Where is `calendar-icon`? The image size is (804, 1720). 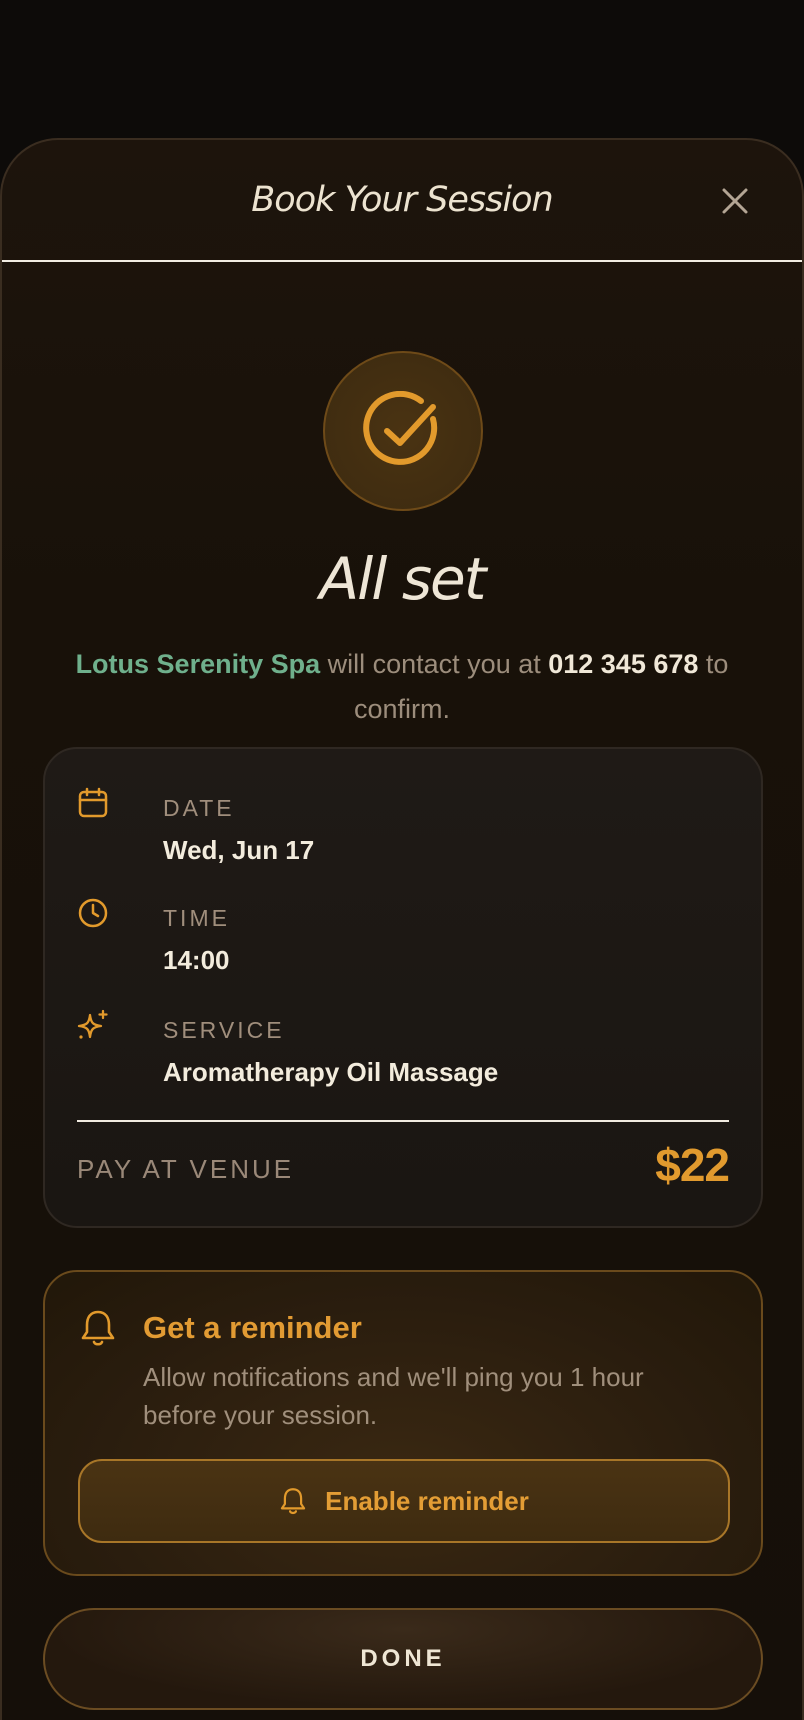
calendar-icon is located at coordinates (93, 802).